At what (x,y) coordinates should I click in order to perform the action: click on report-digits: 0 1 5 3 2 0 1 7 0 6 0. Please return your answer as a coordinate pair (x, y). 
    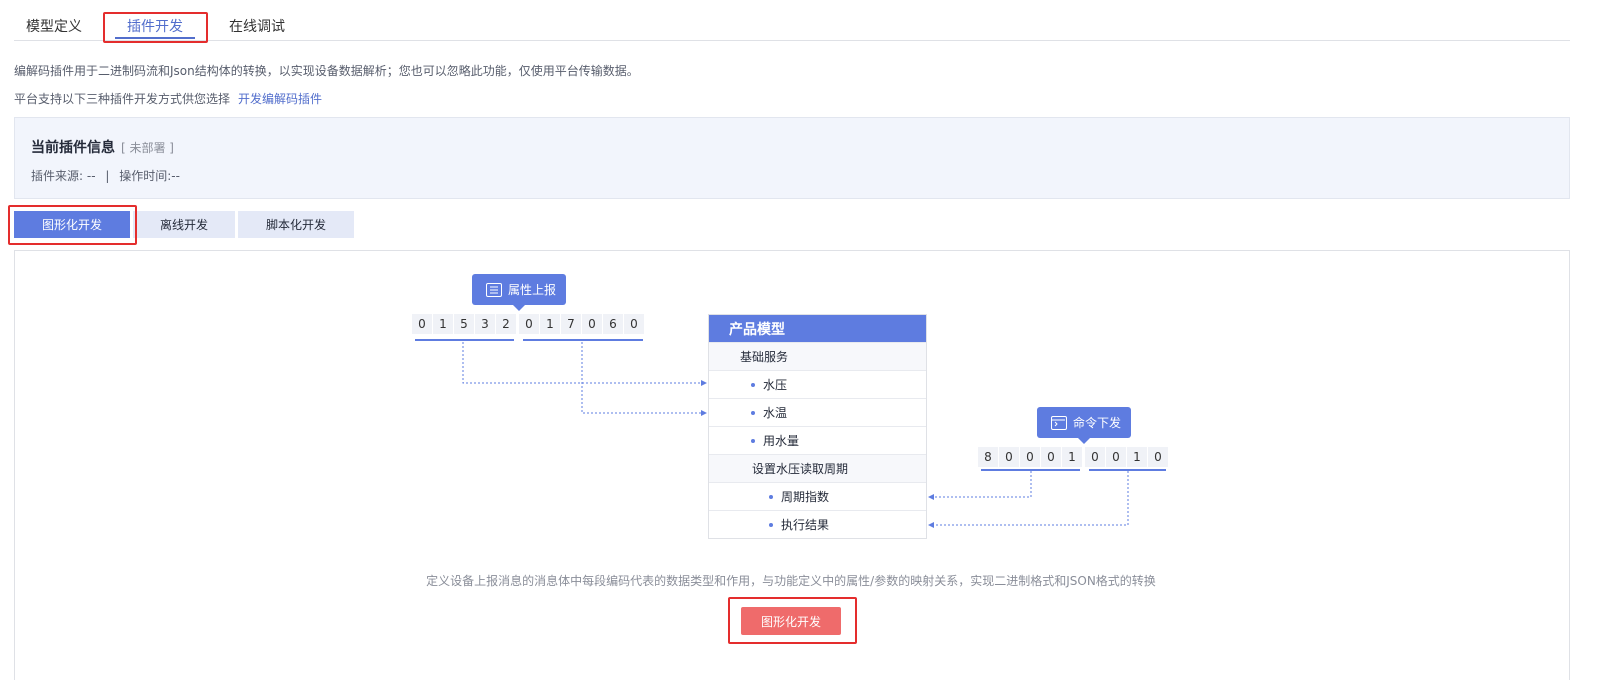
    Looking at the image, I should click on (528, 324).